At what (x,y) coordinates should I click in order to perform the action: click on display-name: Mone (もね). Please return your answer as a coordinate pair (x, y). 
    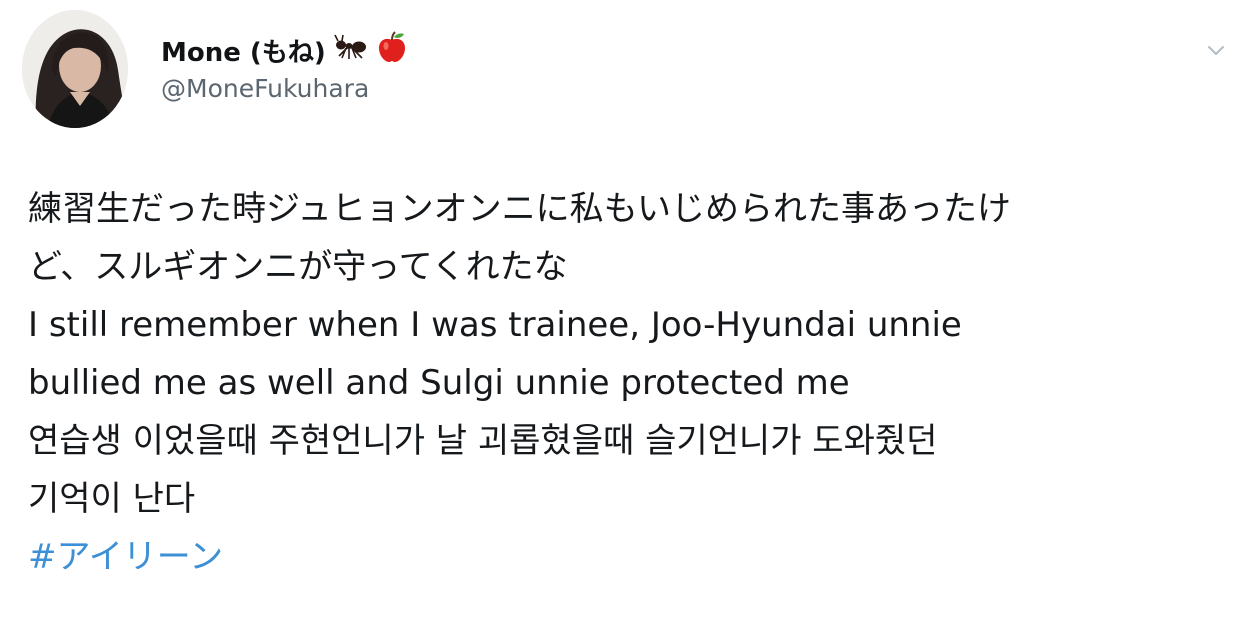
    Looking at the image, I should click on (284, 50).